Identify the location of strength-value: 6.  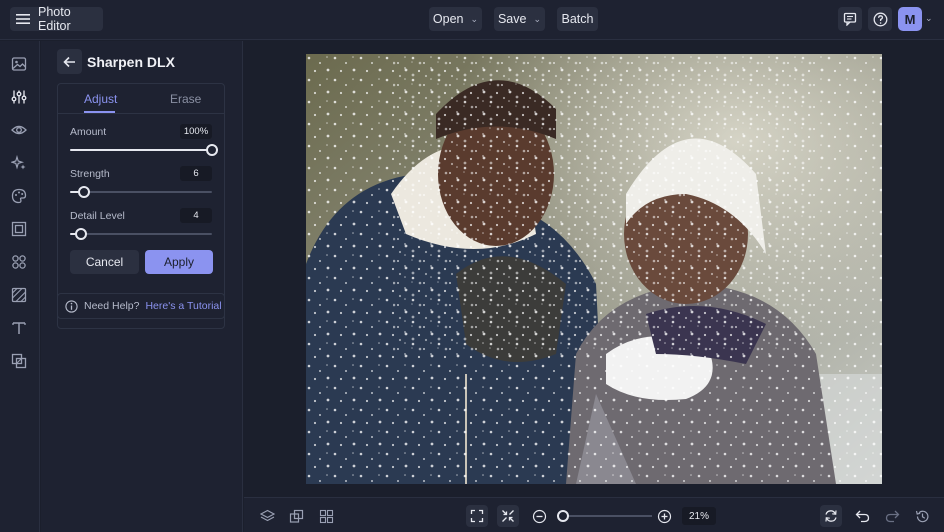
(196, 173).